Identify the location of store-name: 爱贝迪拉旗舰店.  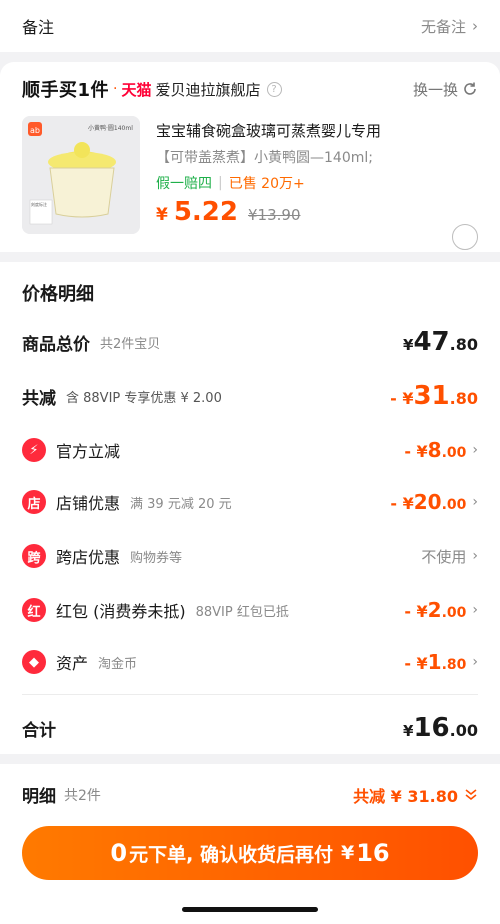
(208, 89).